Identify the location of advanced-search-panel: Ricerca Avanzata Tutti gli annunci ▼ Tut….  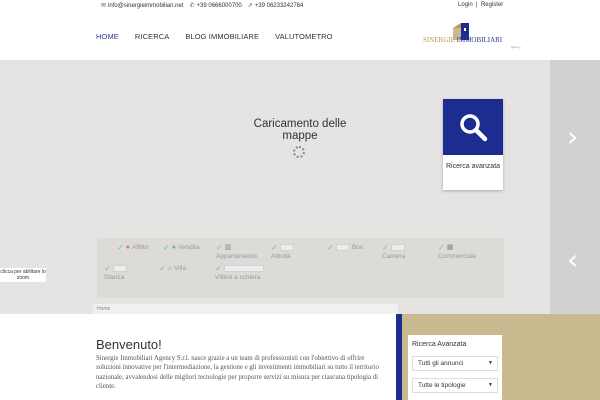
(455, 367).